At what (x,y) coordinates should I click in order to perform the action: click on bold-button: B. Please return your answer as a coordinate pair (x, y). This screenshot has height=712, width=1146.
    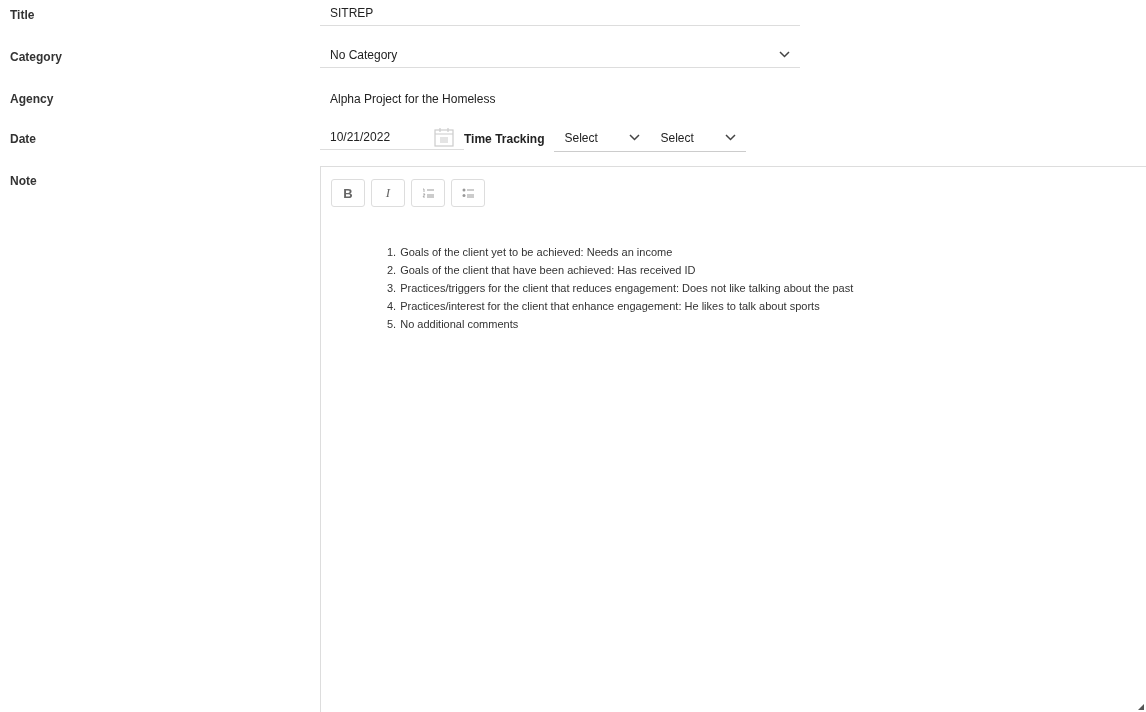
    Looking at the image, I should click on (348, 193).